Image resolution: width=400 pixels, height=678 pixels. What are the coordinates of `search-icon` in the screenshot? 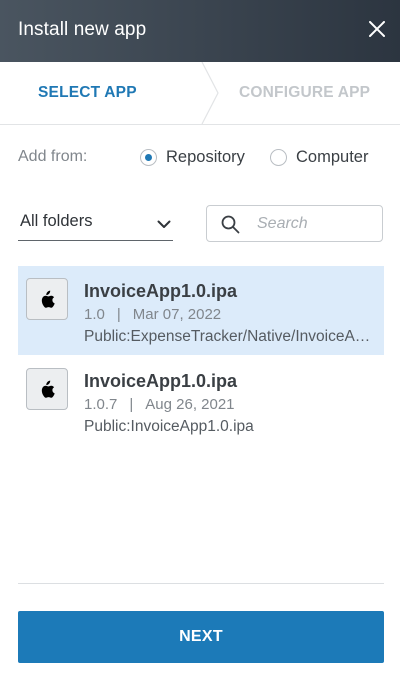 It's located at (230, 227).